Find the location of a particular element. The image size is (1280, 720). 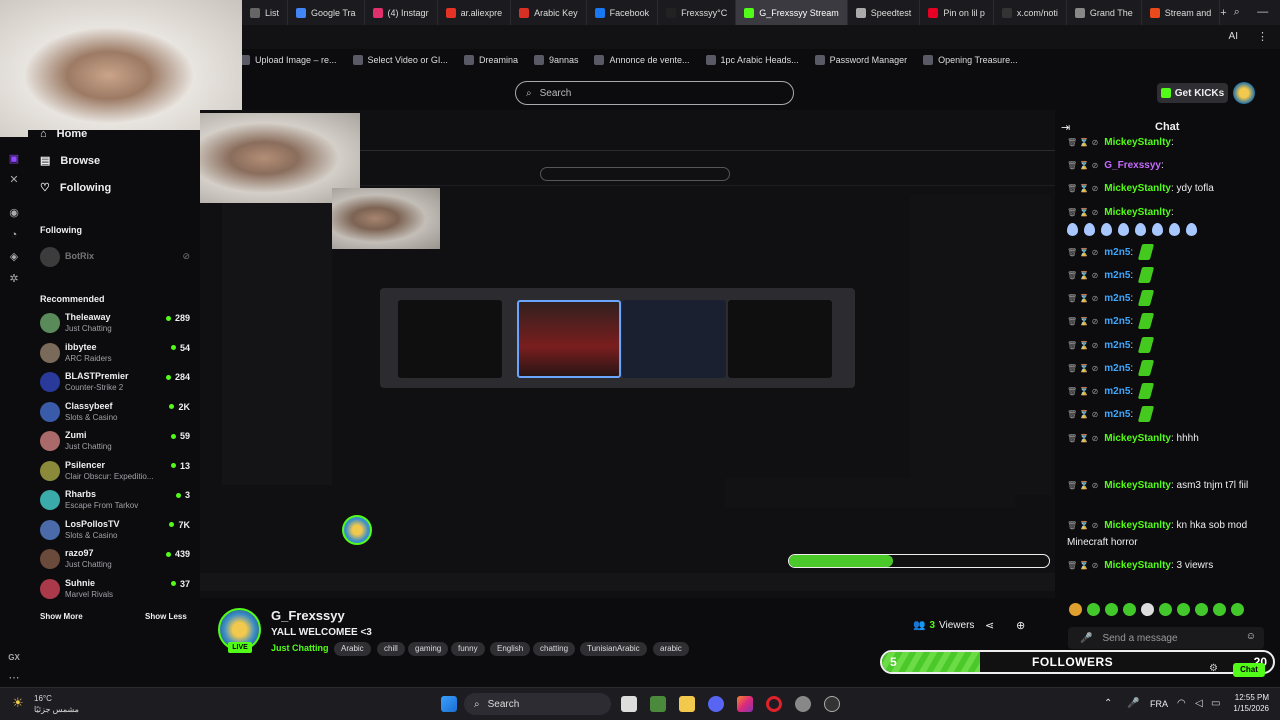

chat-username: G_Frexssyy is located at coordinates (1132, 165).